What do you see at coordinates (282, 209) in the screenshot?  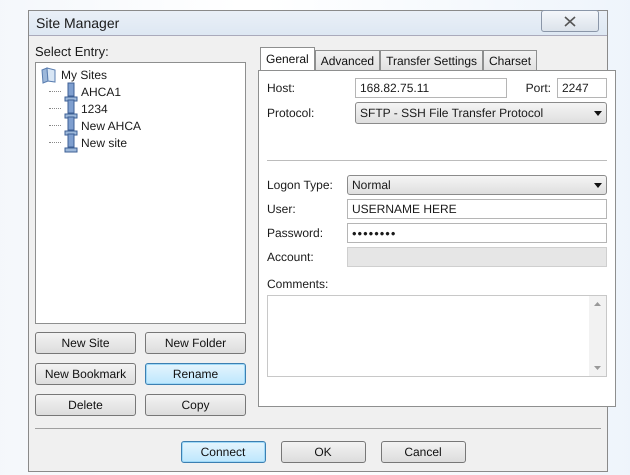 I see `field-label: User:` at bounding box center [282, 209].